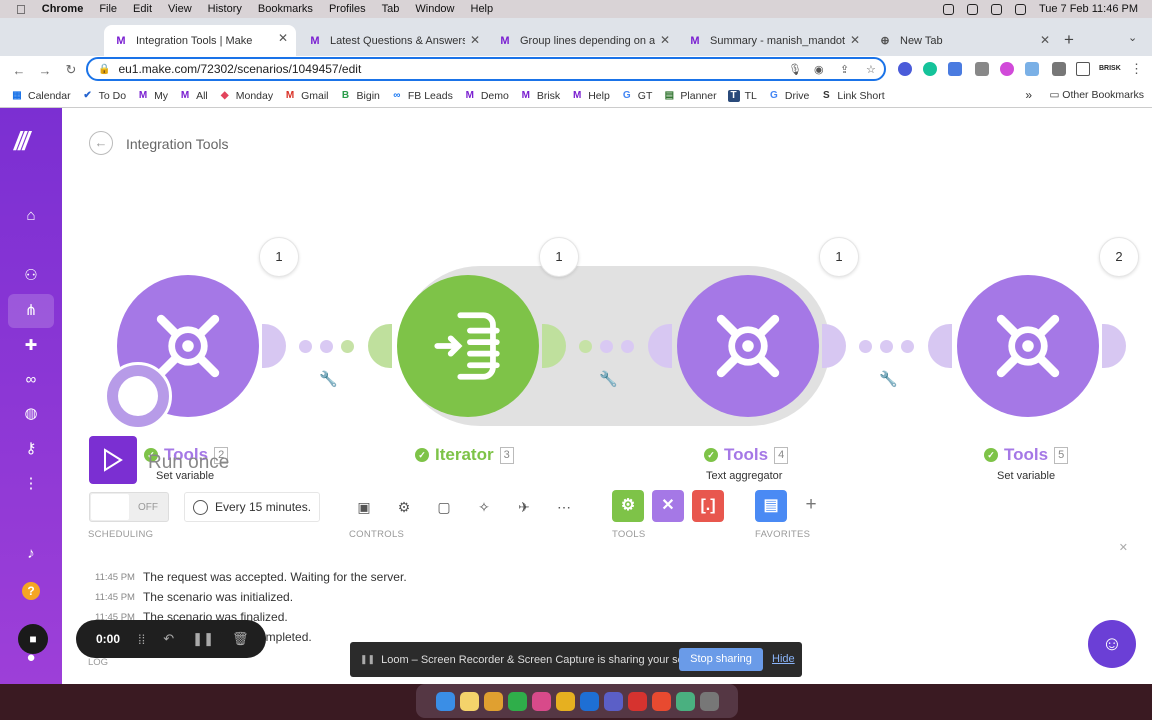 This screenshot has height=720, width=1152. Describe the element at coordinates (930, 69) in the screenshot. I see `grammarly-icon` at that location.